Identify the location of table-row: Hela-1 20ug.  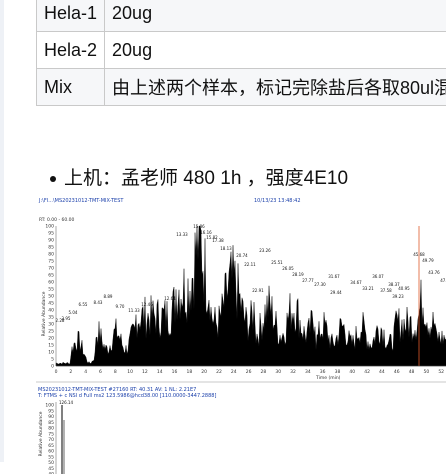
(241, 16).